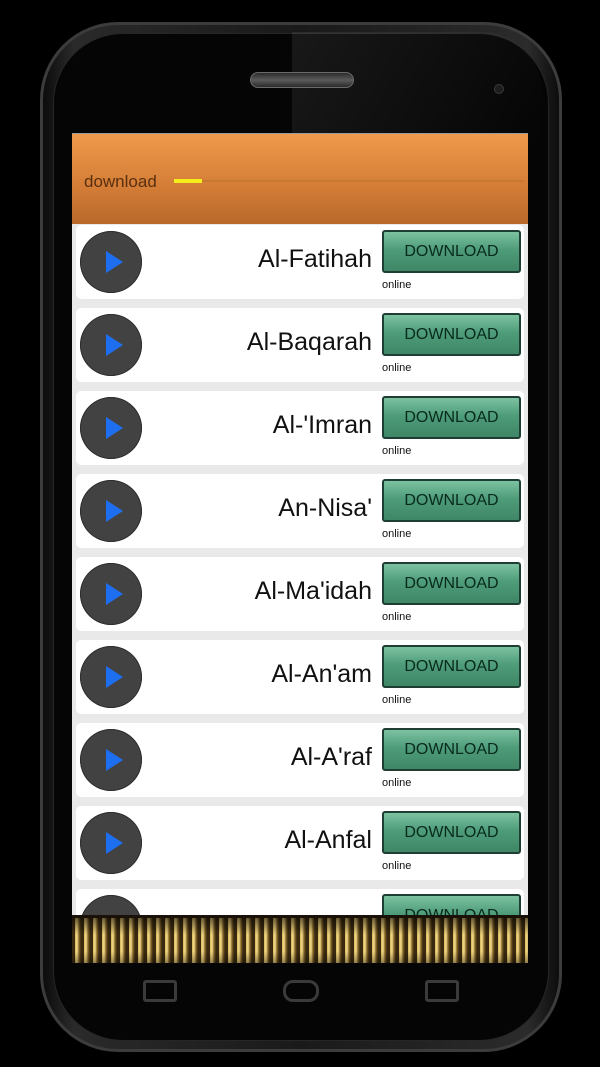 This screenshot has width=600, height=1067. What do you see at coordinates (328, 840) in the screenshot?
I see `surah-name: Al-Anfal` at bounding box center [328, 840].